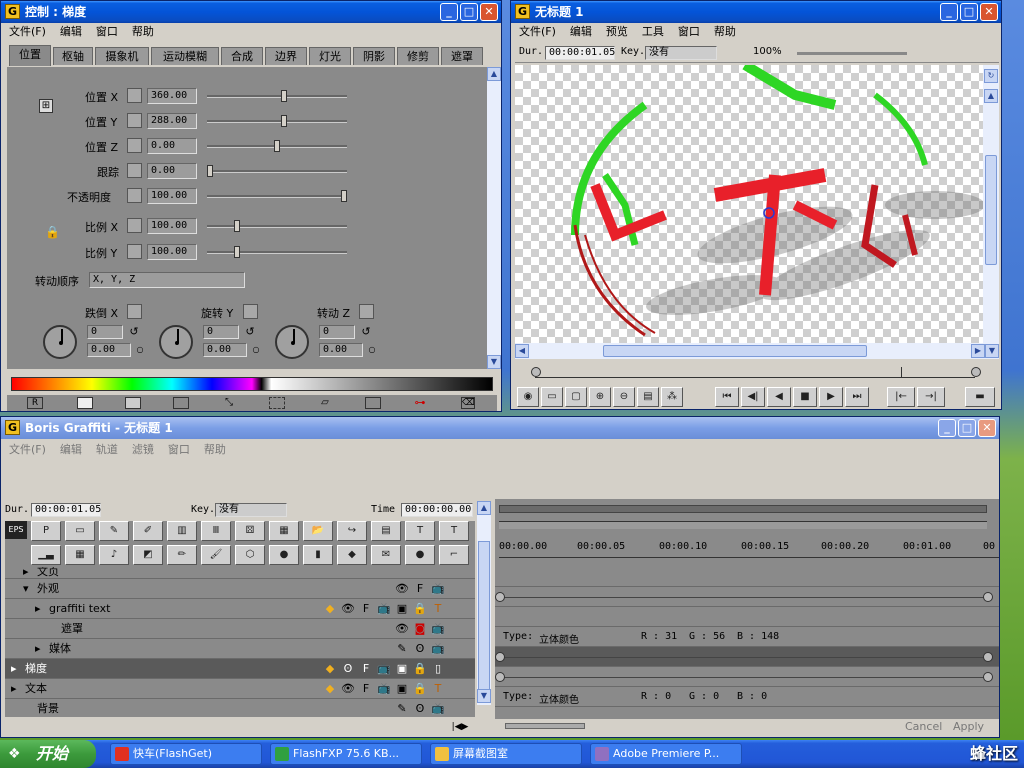  What do you see at coordinates (73, 56) in the screenshot?
I see `tab-pivot: 枢轴` at bounding box center [73, 56].